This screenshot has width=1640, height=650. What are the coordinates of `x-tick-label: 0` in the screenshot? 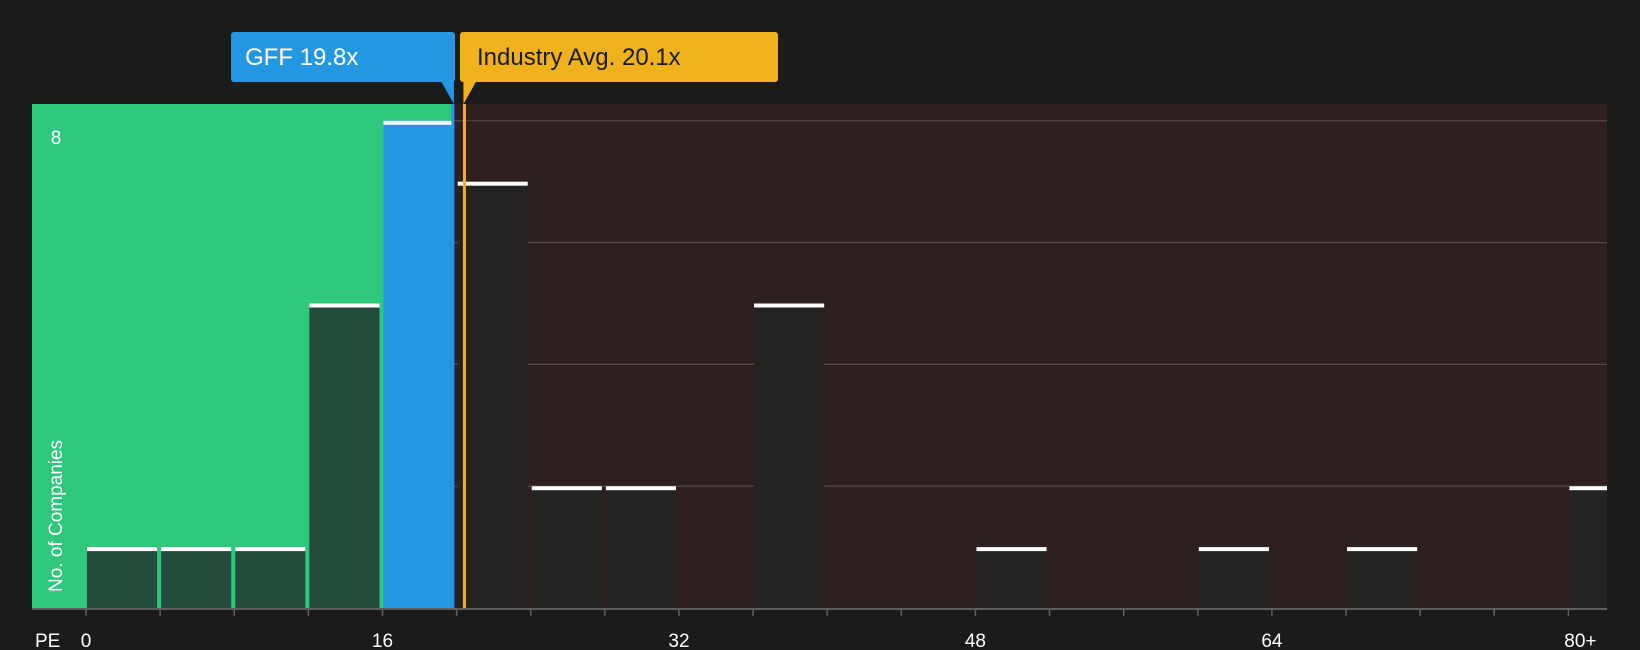 It's located at (86, 640).